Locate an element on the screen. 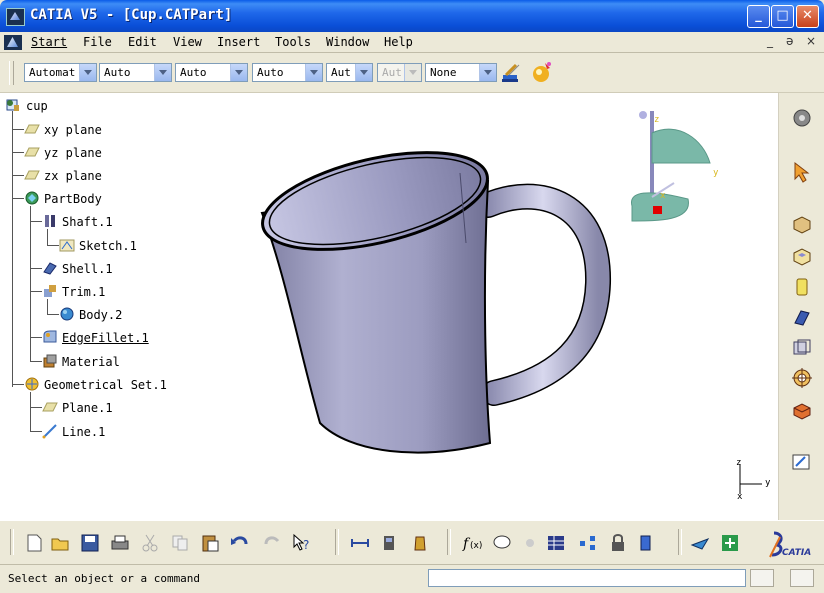  apply-material-icon is located at coordinates (542, 72).